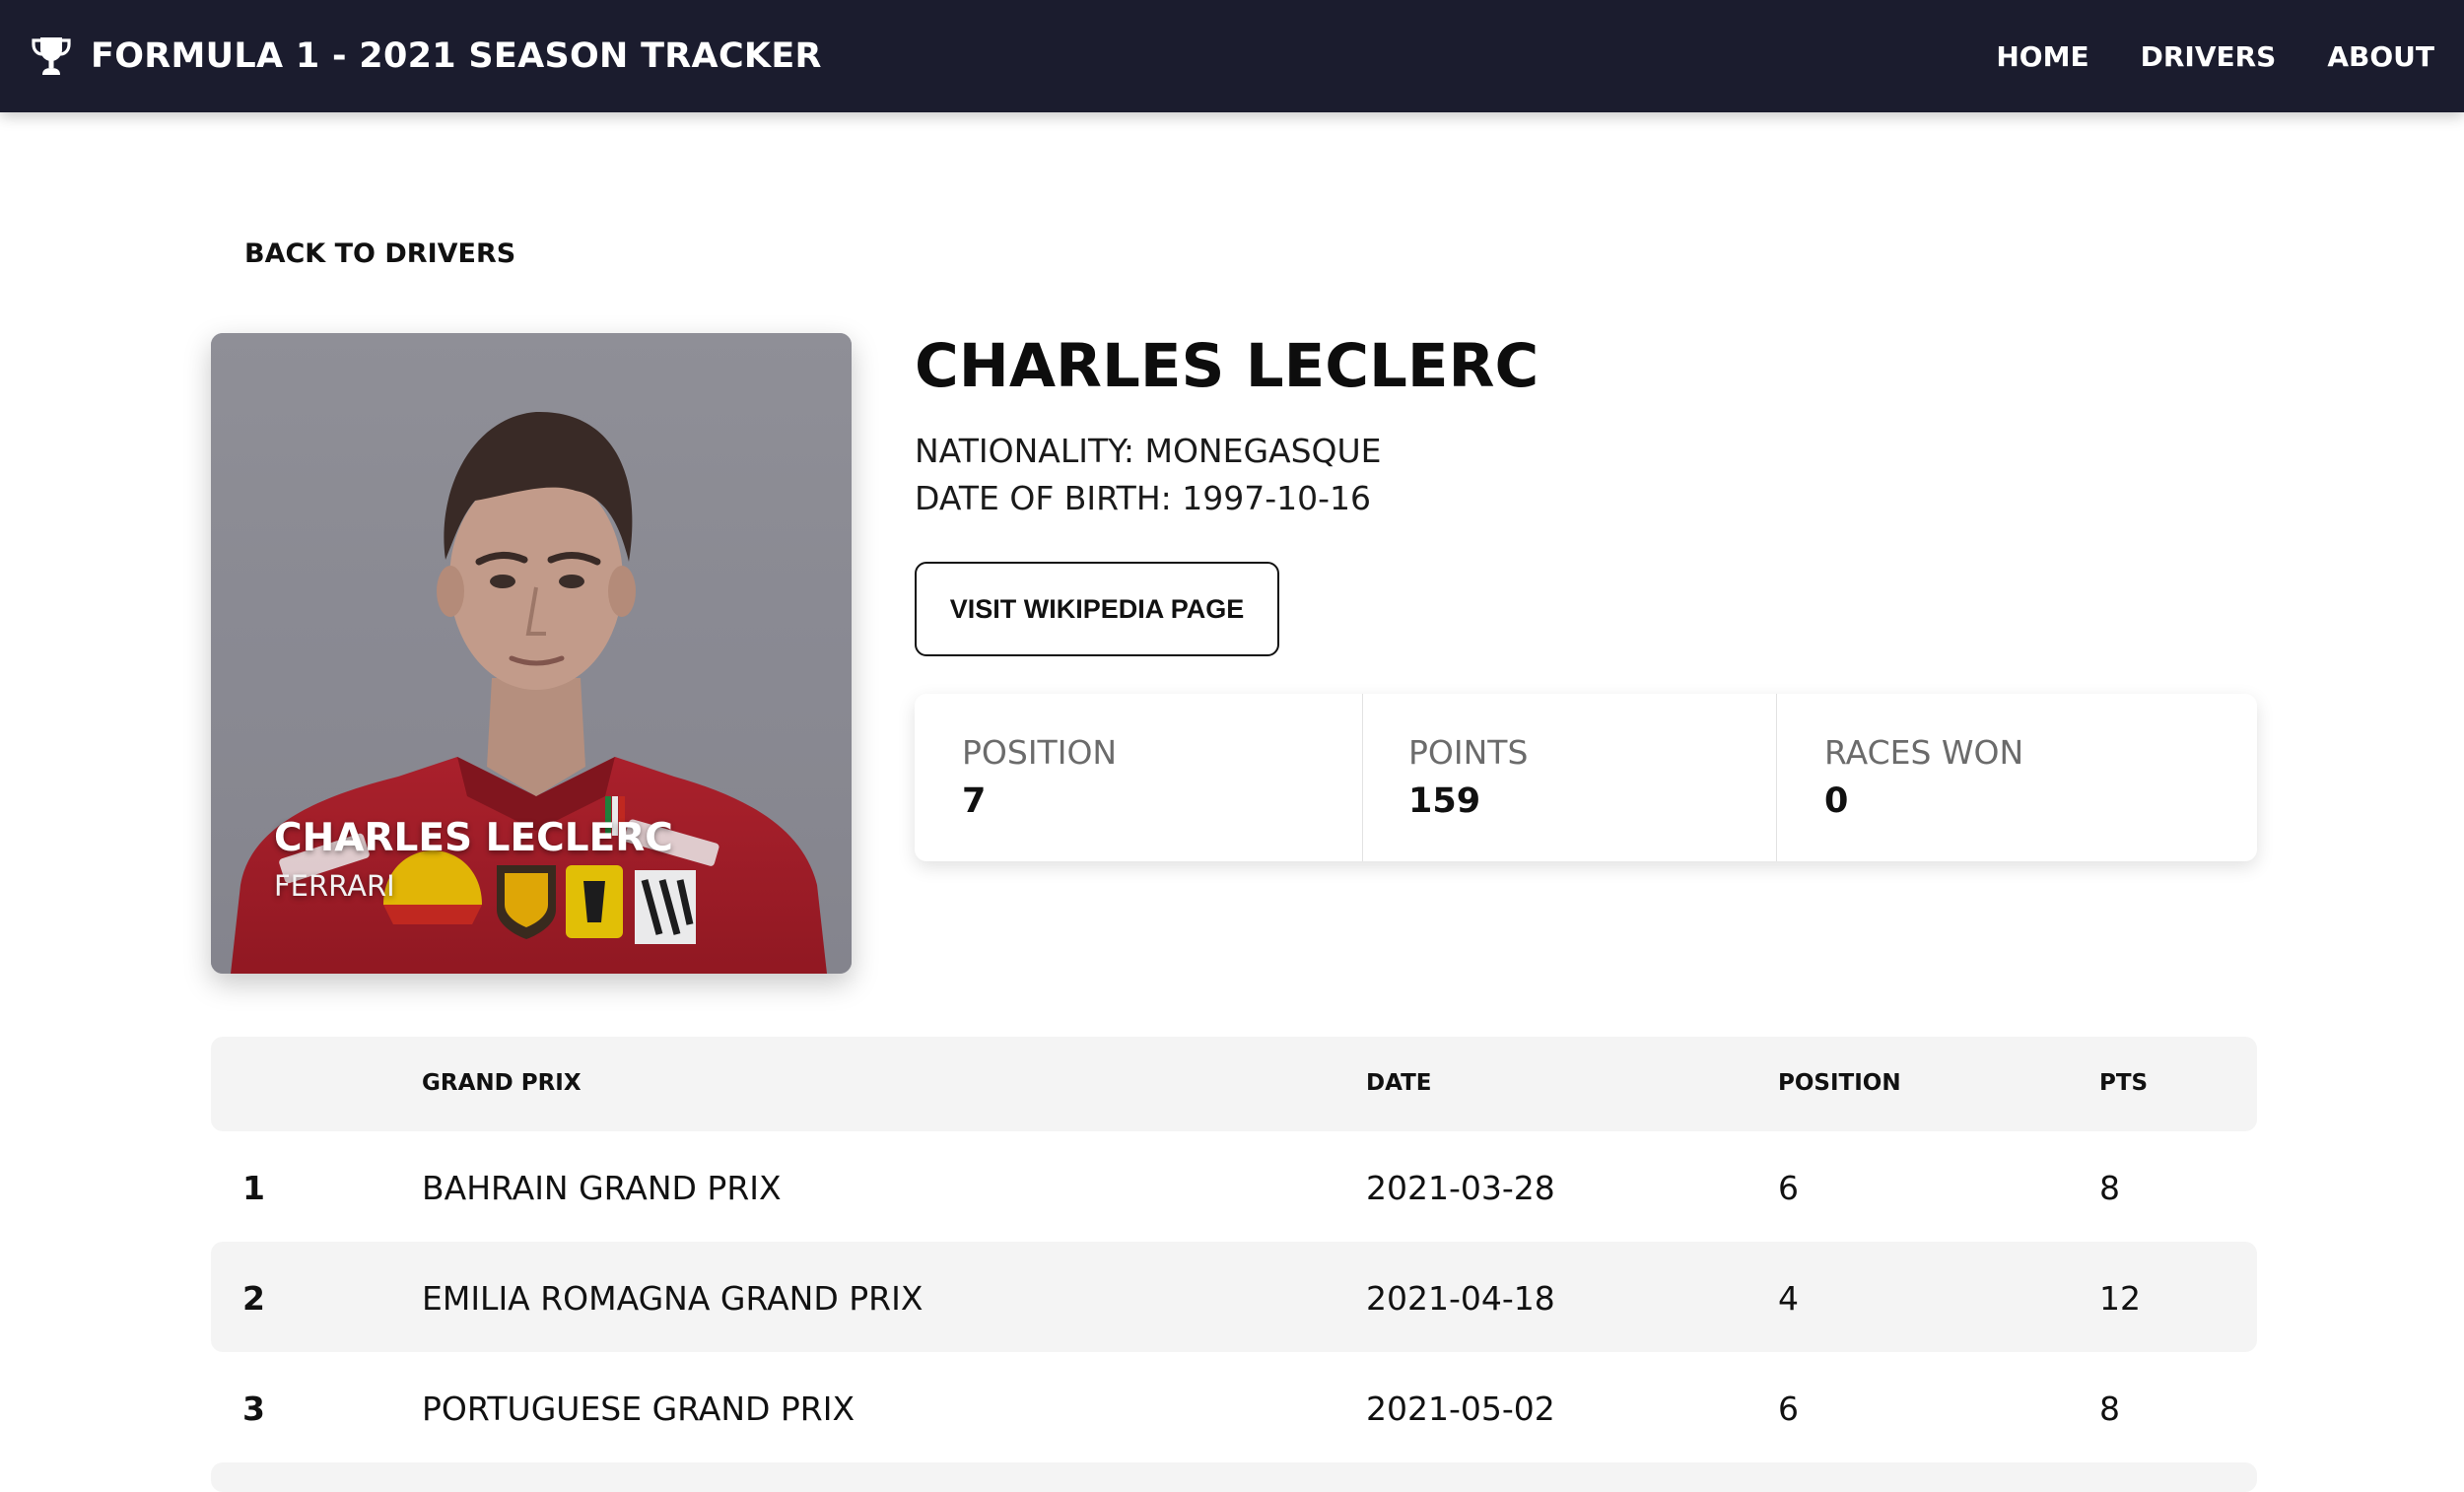 The width and height of the screenshot is (2464, 1492). I want to click on column-header-date: DATE, so click(1399, 1083).